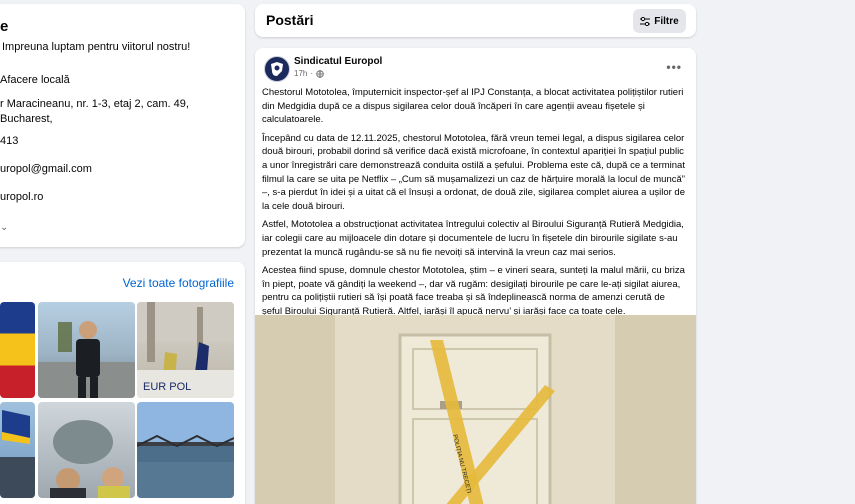 The image size is (855, 504). I want to click on post-author: Sindicatul Europol, so click(338, 61).